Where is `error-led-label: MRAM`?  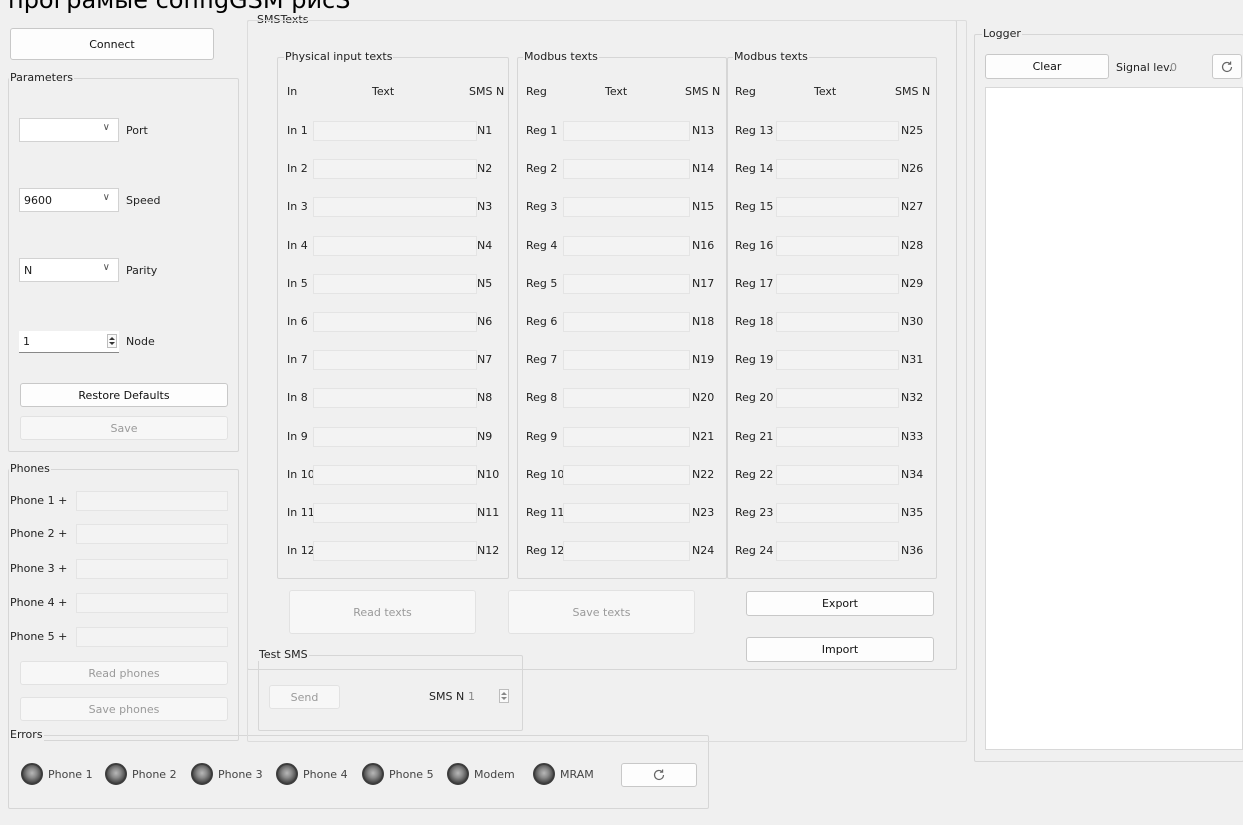
error-led-label: MRAM is located at coordinates (577, 774).